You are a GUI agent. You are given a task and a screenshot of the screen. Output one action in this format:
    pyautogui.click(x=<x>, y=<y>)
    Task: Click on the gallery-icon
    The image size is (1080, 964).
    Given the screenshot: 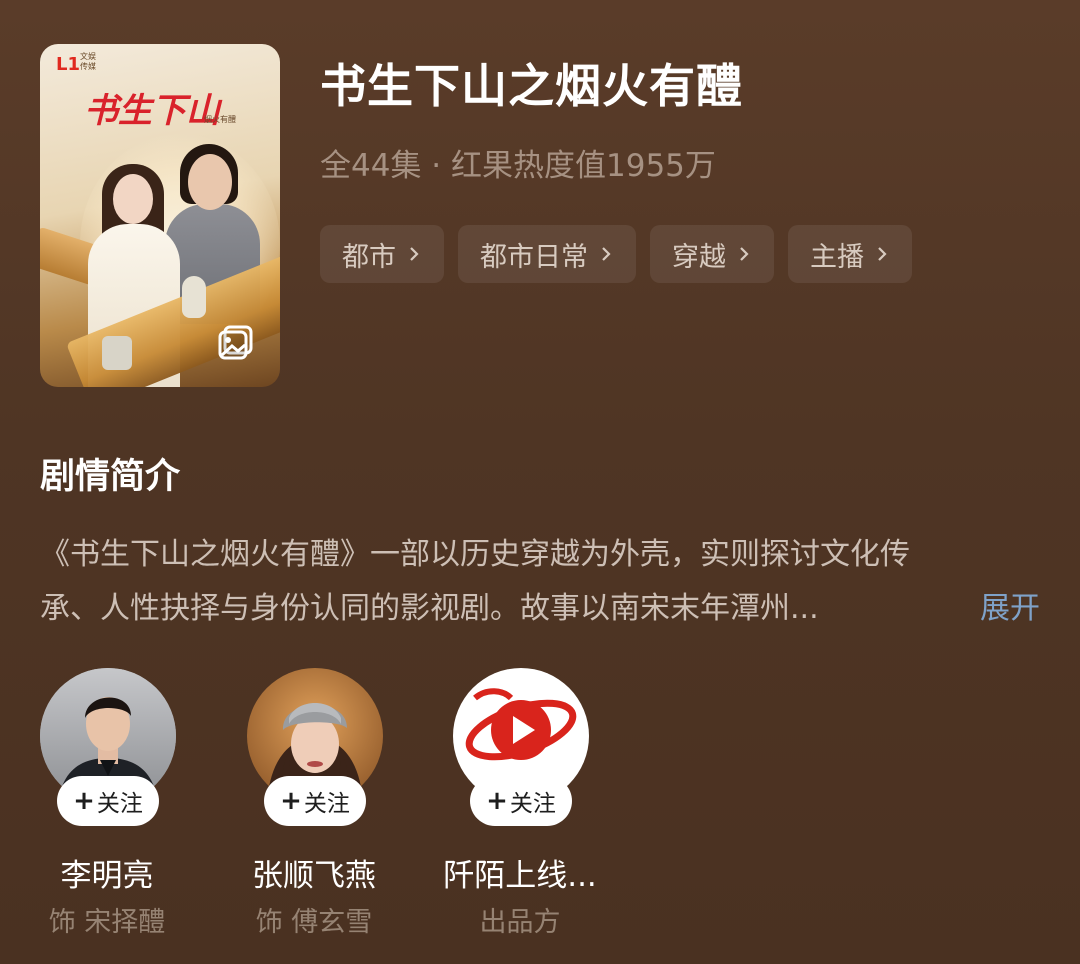 What is the action you would take?
    pyautogui.click(x=236, y=342)
    